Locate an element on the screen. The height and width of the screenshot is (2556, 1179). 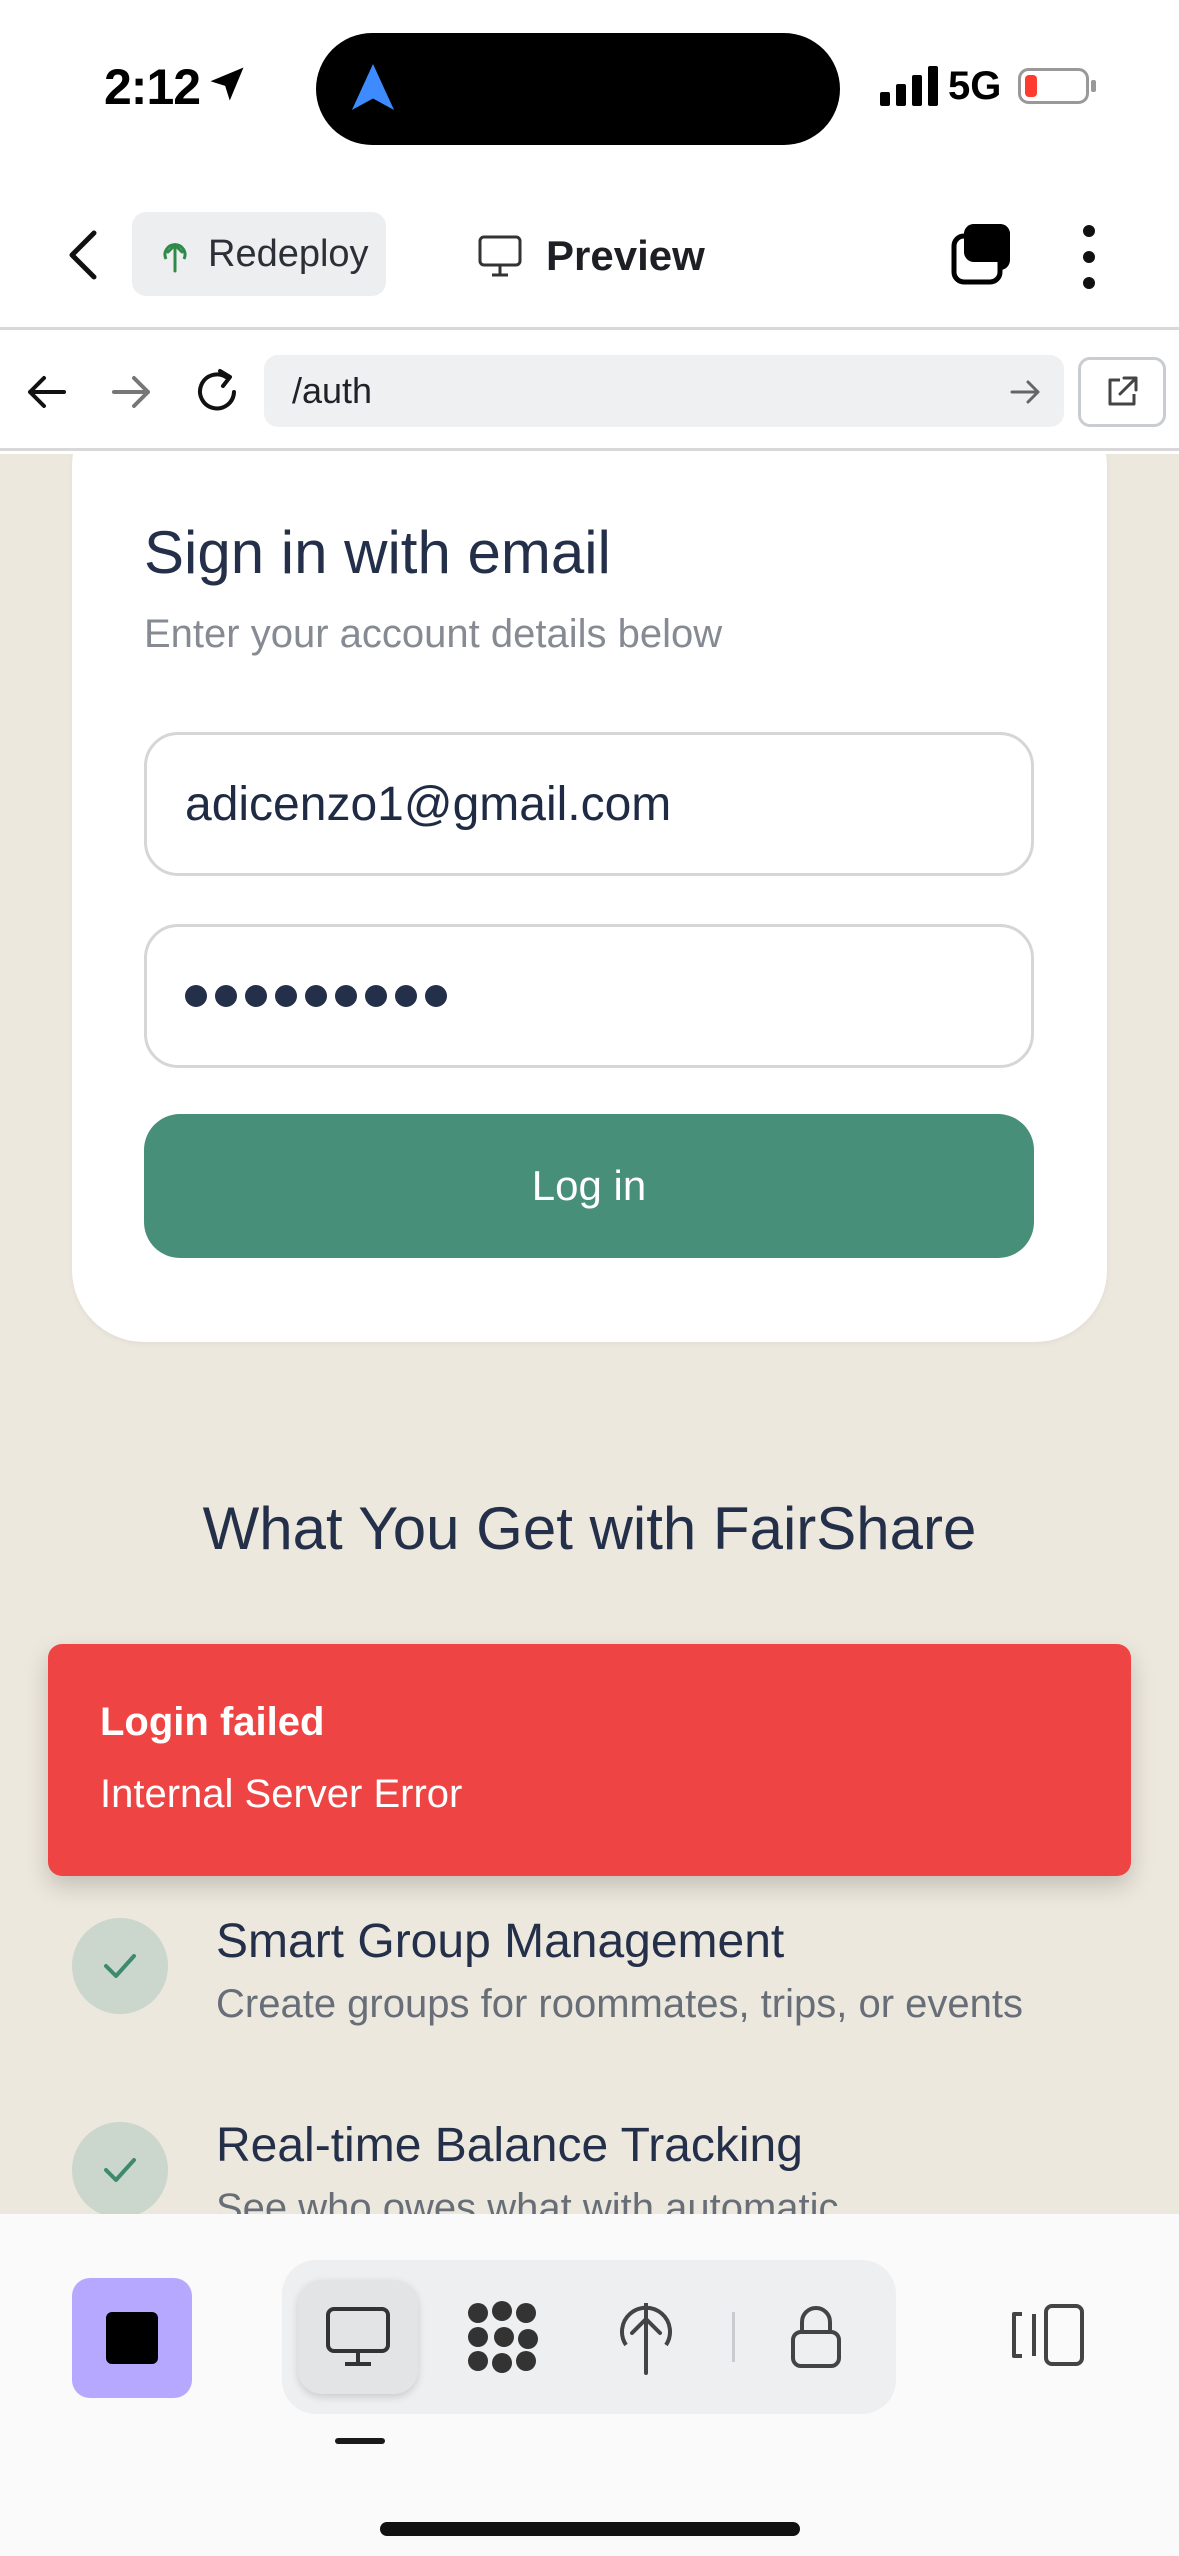
login-subtitle: Enter your account details below is located at coordinates (433, 634).